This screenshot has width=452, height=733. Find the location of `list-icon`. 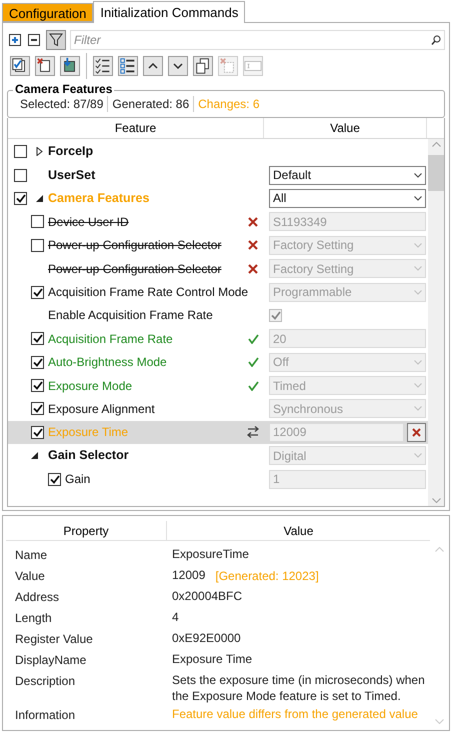

list-icon is located at coordinates (128, 66).